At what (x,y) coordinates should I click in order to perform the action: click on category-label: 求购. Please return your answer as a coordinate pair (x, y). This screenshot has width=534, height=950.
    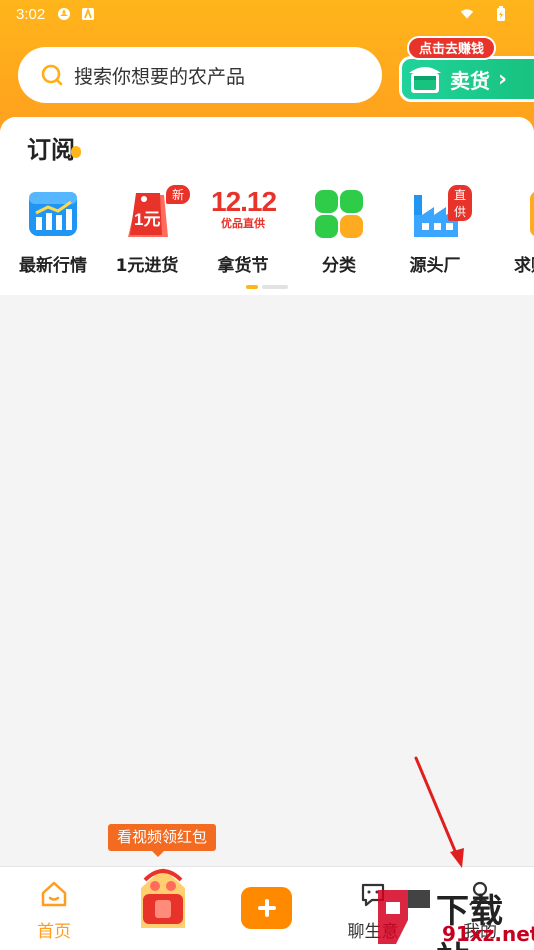
    Looking at the image, I should click on (524, 266).